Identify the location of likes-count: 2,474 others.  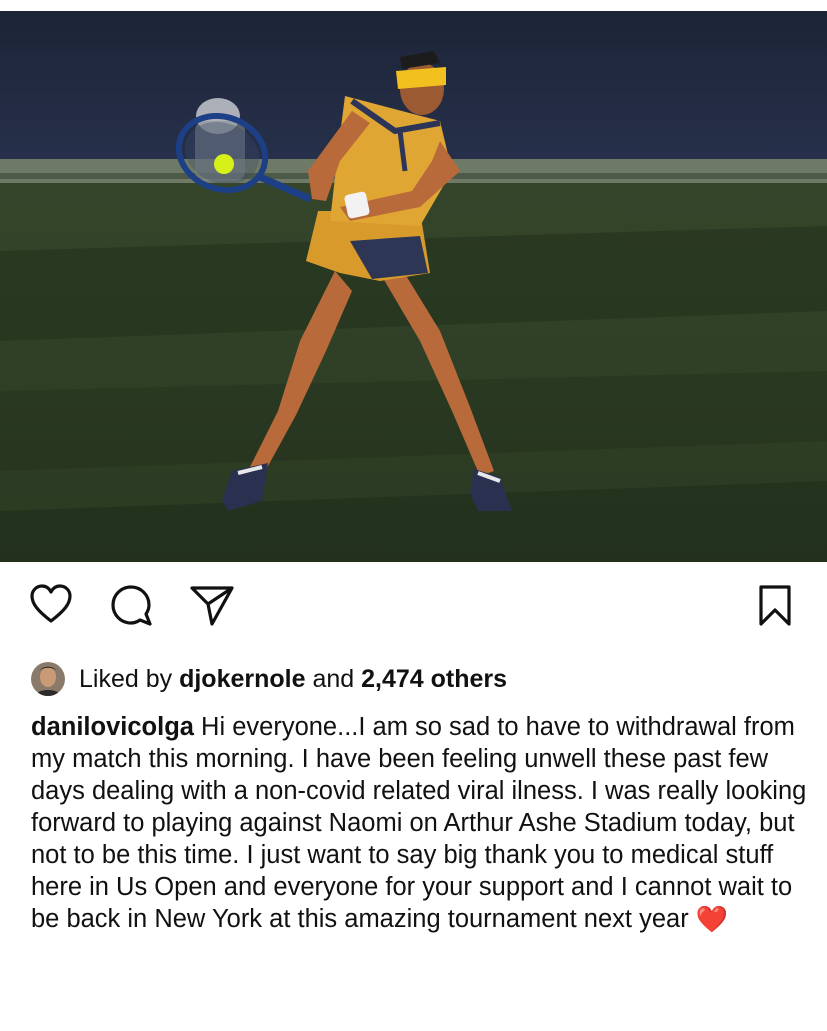
(434, 679).